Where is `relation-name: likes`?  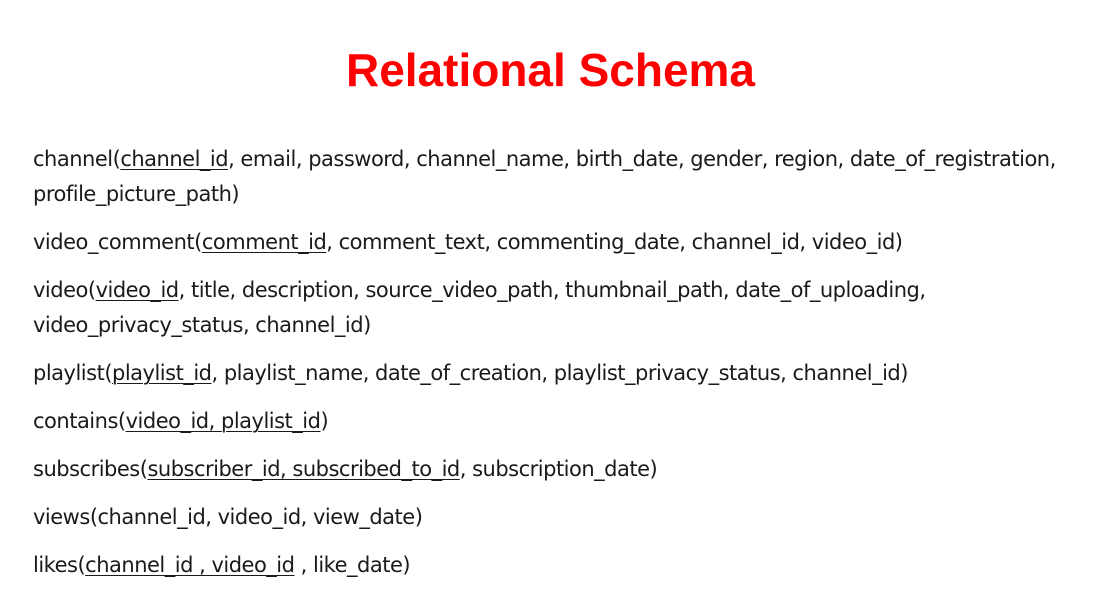 relation-name: likes is located at coordinates (55, 565).